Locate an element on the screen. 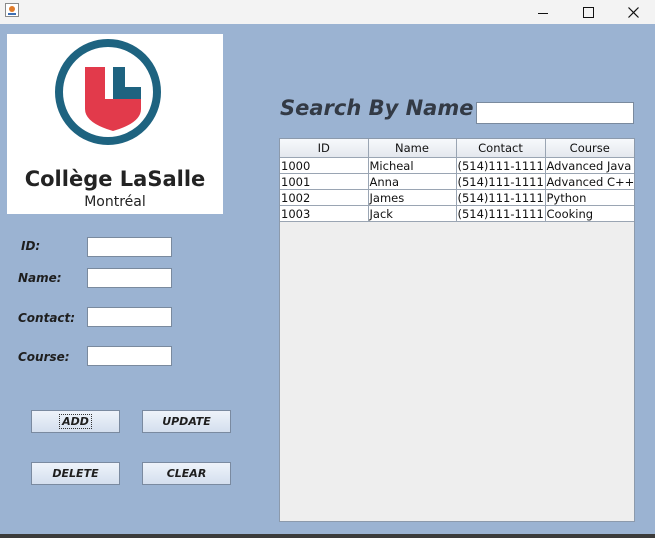 The height and width of the screenshot is (538, 655). table-cell: Advanced C++ is located at coordinates (589, 181).